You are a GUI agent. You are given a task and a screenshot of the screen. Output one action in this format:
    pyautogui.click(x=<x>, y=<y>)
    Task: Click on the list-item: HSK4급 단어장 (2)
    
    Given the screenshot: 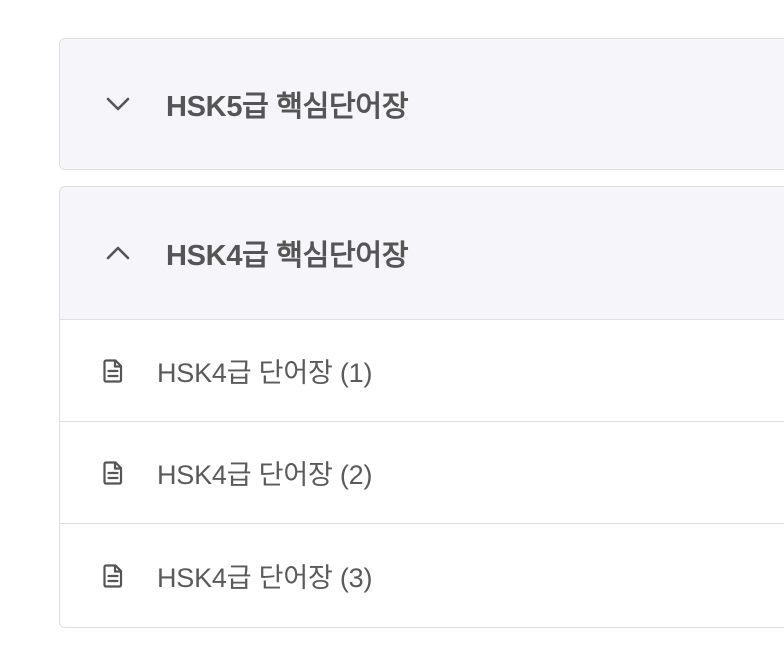 What is the action you would take?
    pyautogui.click(x=422, y=473)
    